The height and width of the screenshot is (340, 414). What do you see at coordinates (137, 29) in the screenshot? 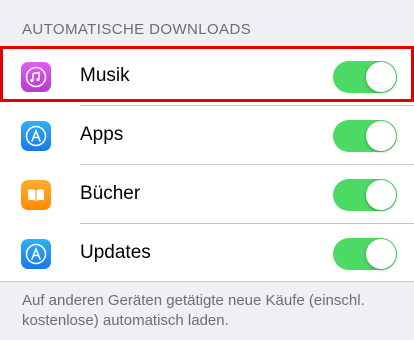
I see `section-header: AUTOMATISCHE DOWNLOADS` at bounding box center [137, 29].